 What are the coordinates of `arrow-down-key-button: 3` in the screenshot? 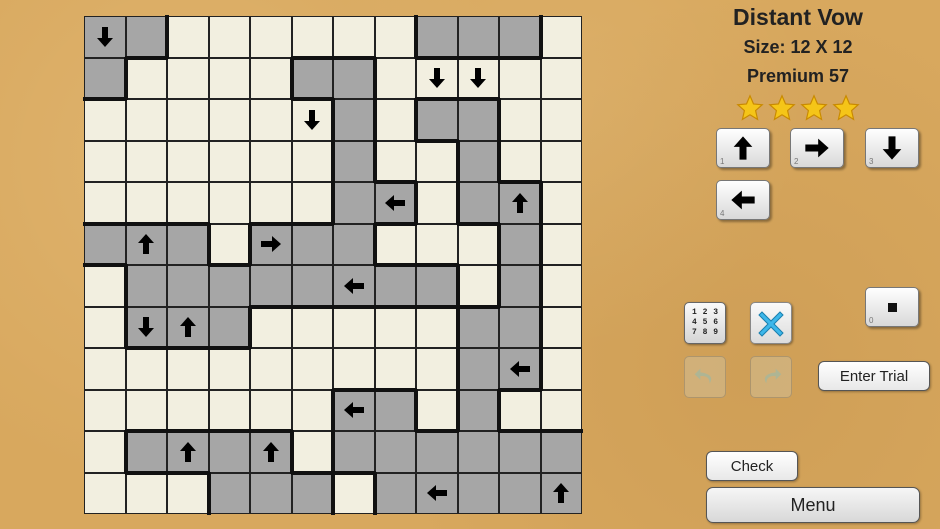 It's located at (892, 148).